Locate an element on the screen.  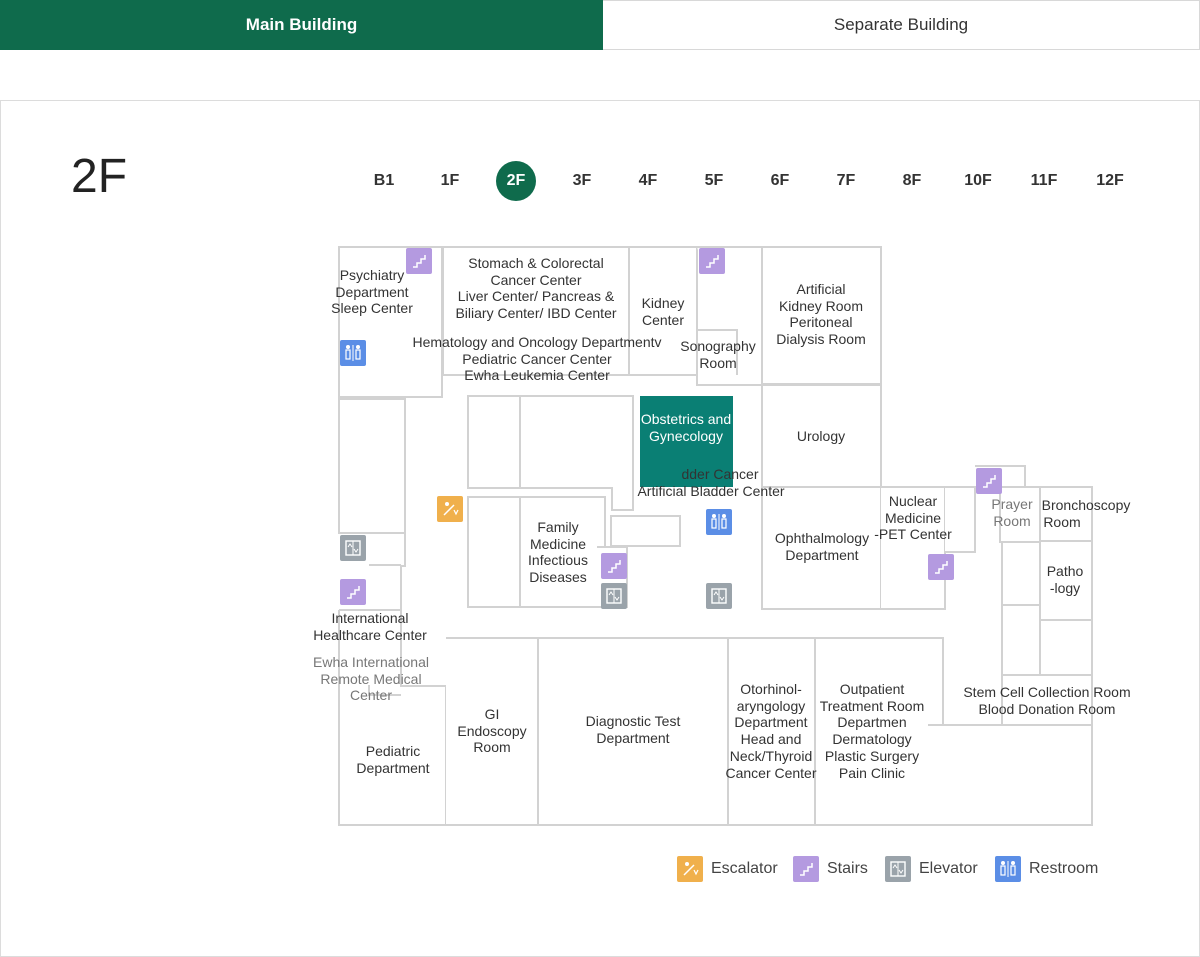
legend-label: Escalator is located at coordinates (744, 868).